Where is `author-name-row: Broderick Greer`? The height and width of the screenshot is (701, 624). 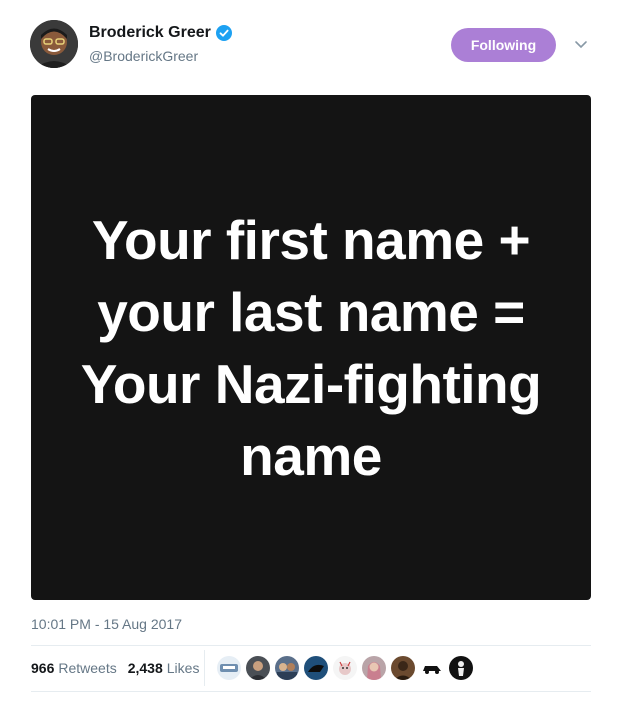 author-name-row: Broderick Greer is located at coordinates (160, 33).